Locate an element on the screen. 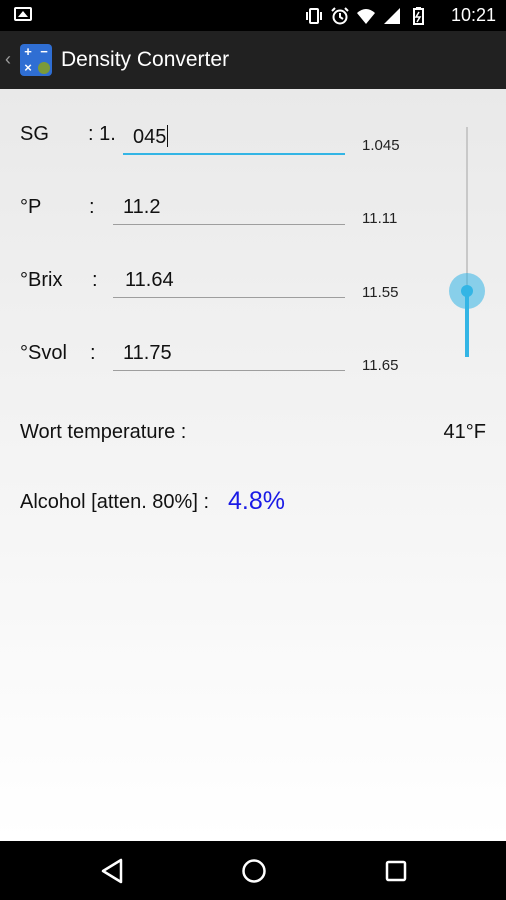 Image resolution: width=506 pixels, height=900 pixels. plato-label: °P is located at coordinates (31, 207).